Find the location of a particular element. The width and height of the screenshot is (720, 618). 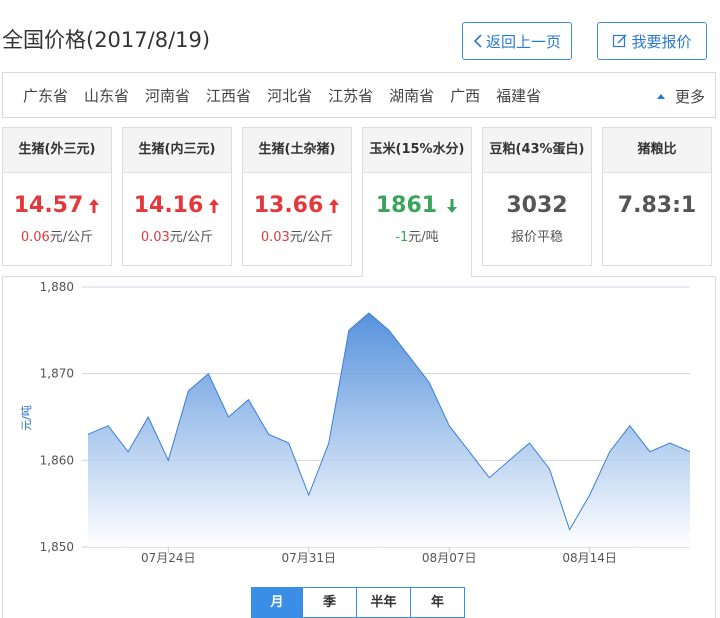

tab-quarter: 季 is located at coordinates (329, 602).